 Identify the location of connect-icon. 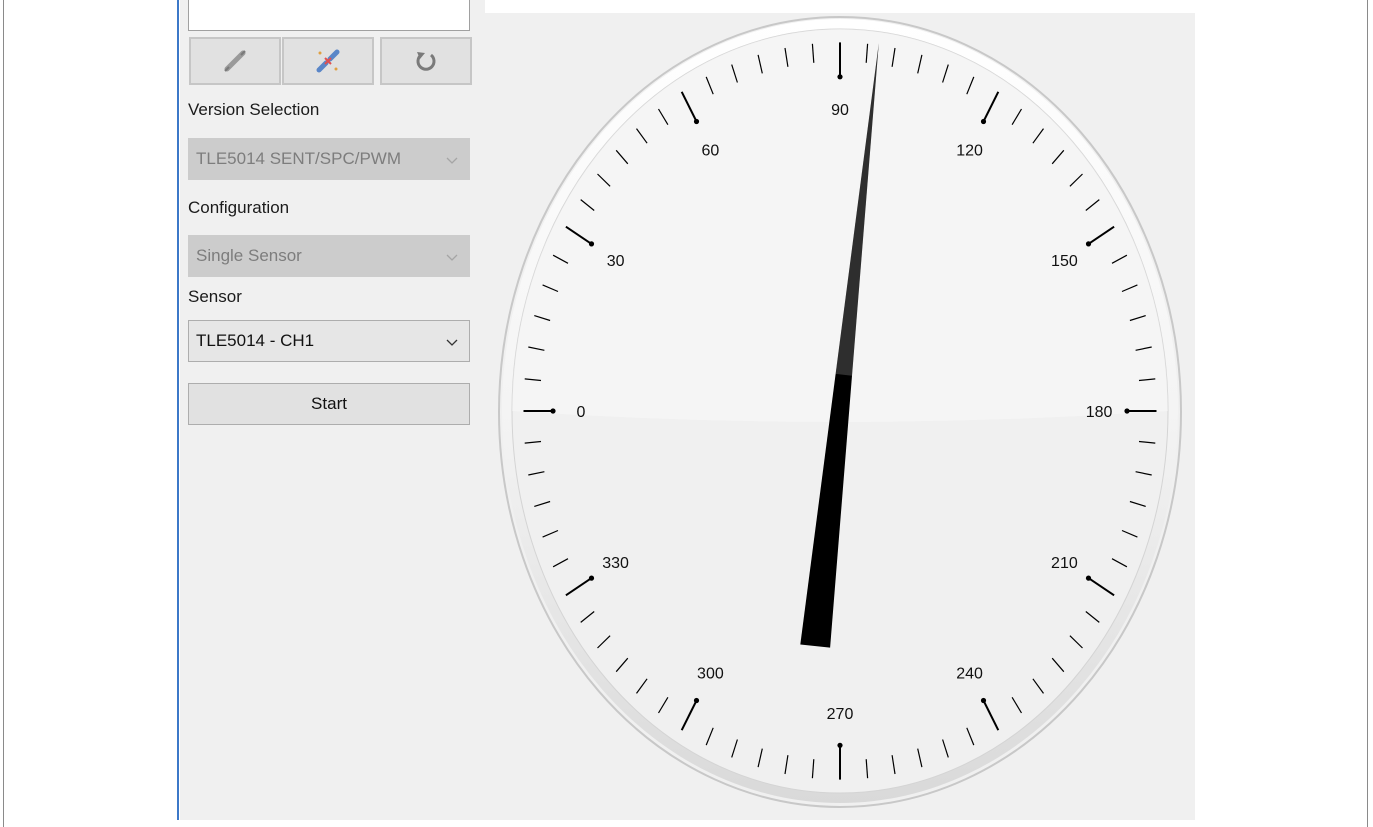
(235, 61).